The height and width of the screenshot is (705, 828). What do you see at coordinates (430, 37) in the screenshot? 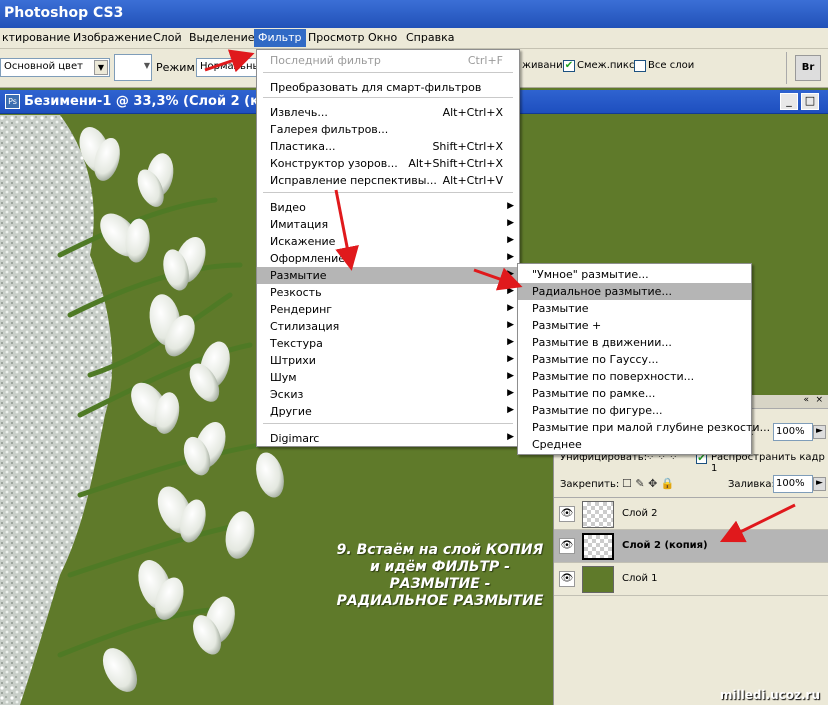
I see `menu-help: Справка` at bounding box center [430, 37].